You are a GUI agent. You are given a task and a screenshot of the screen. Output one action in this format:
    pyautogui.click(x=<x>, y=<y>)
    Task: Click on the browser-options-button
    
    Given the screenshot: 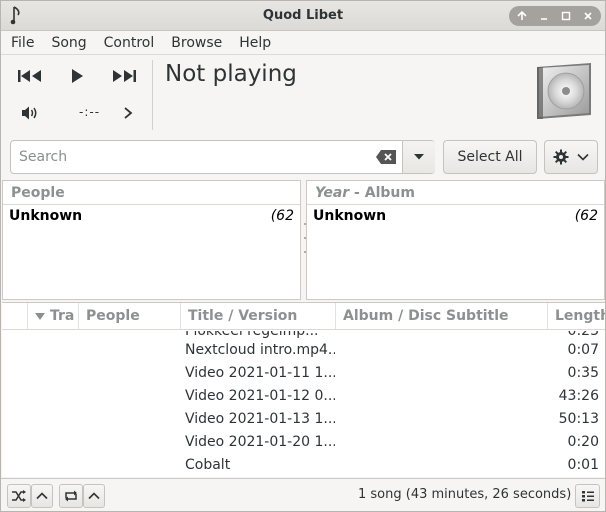 What is the action you would take?
    pyautogui.click(x=571, y=157)
    